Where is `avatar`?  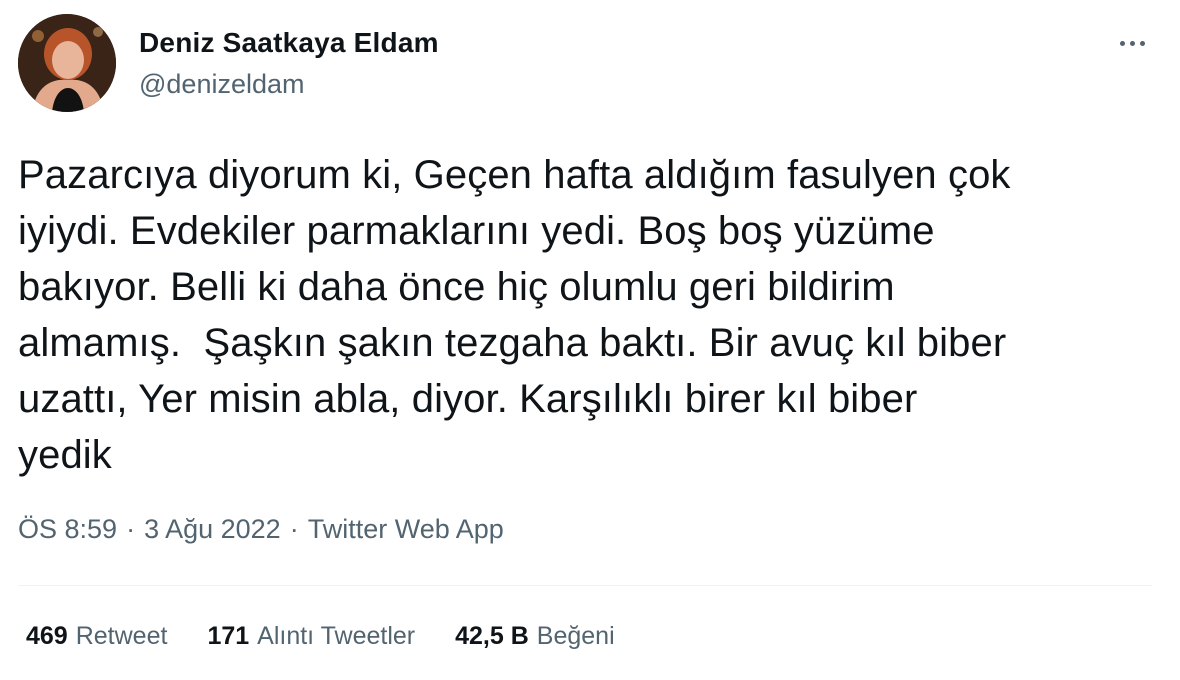
avatar is located at coordinates (67, 63).